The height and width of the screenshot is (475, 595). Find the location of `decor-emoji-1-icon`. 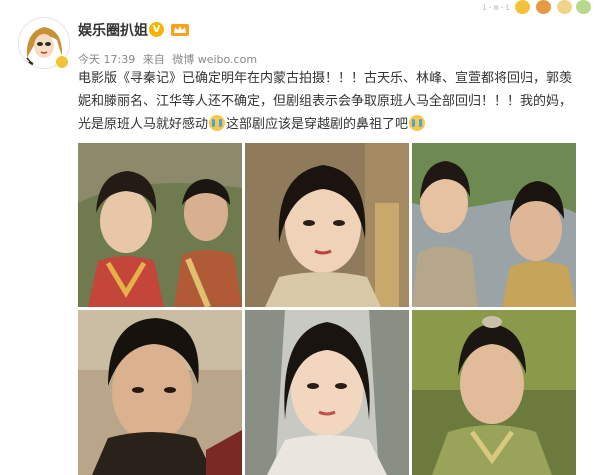

decor-emoji-1-icon is located at coordinates (522, 7).